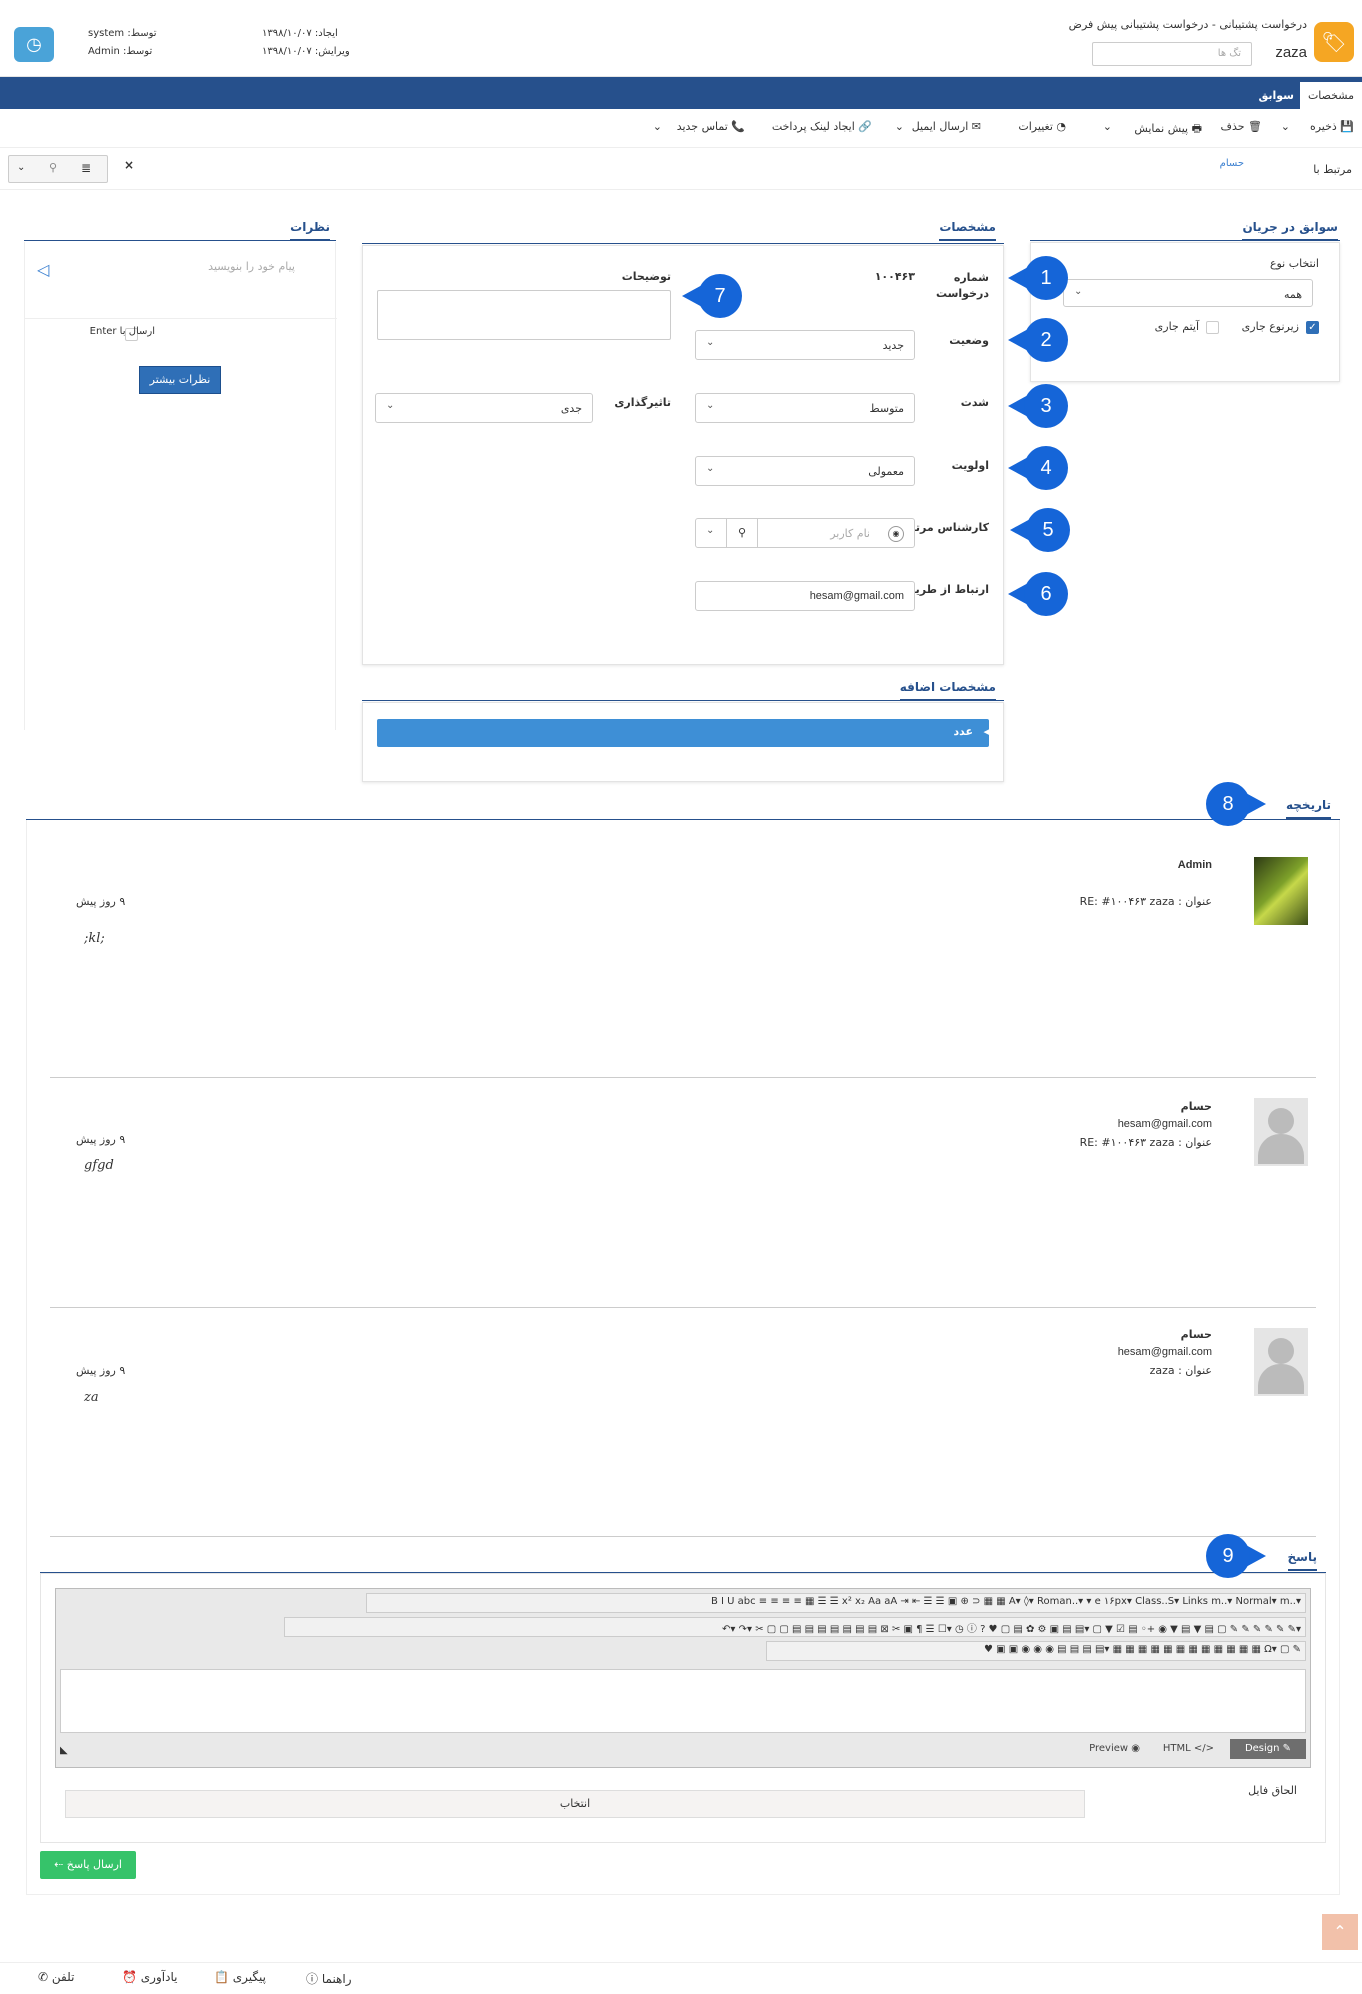  Describe the element at coordinates (711, 126) in the screenshot. I see `new-contact-button: 📞 تماس جدید` at that location.